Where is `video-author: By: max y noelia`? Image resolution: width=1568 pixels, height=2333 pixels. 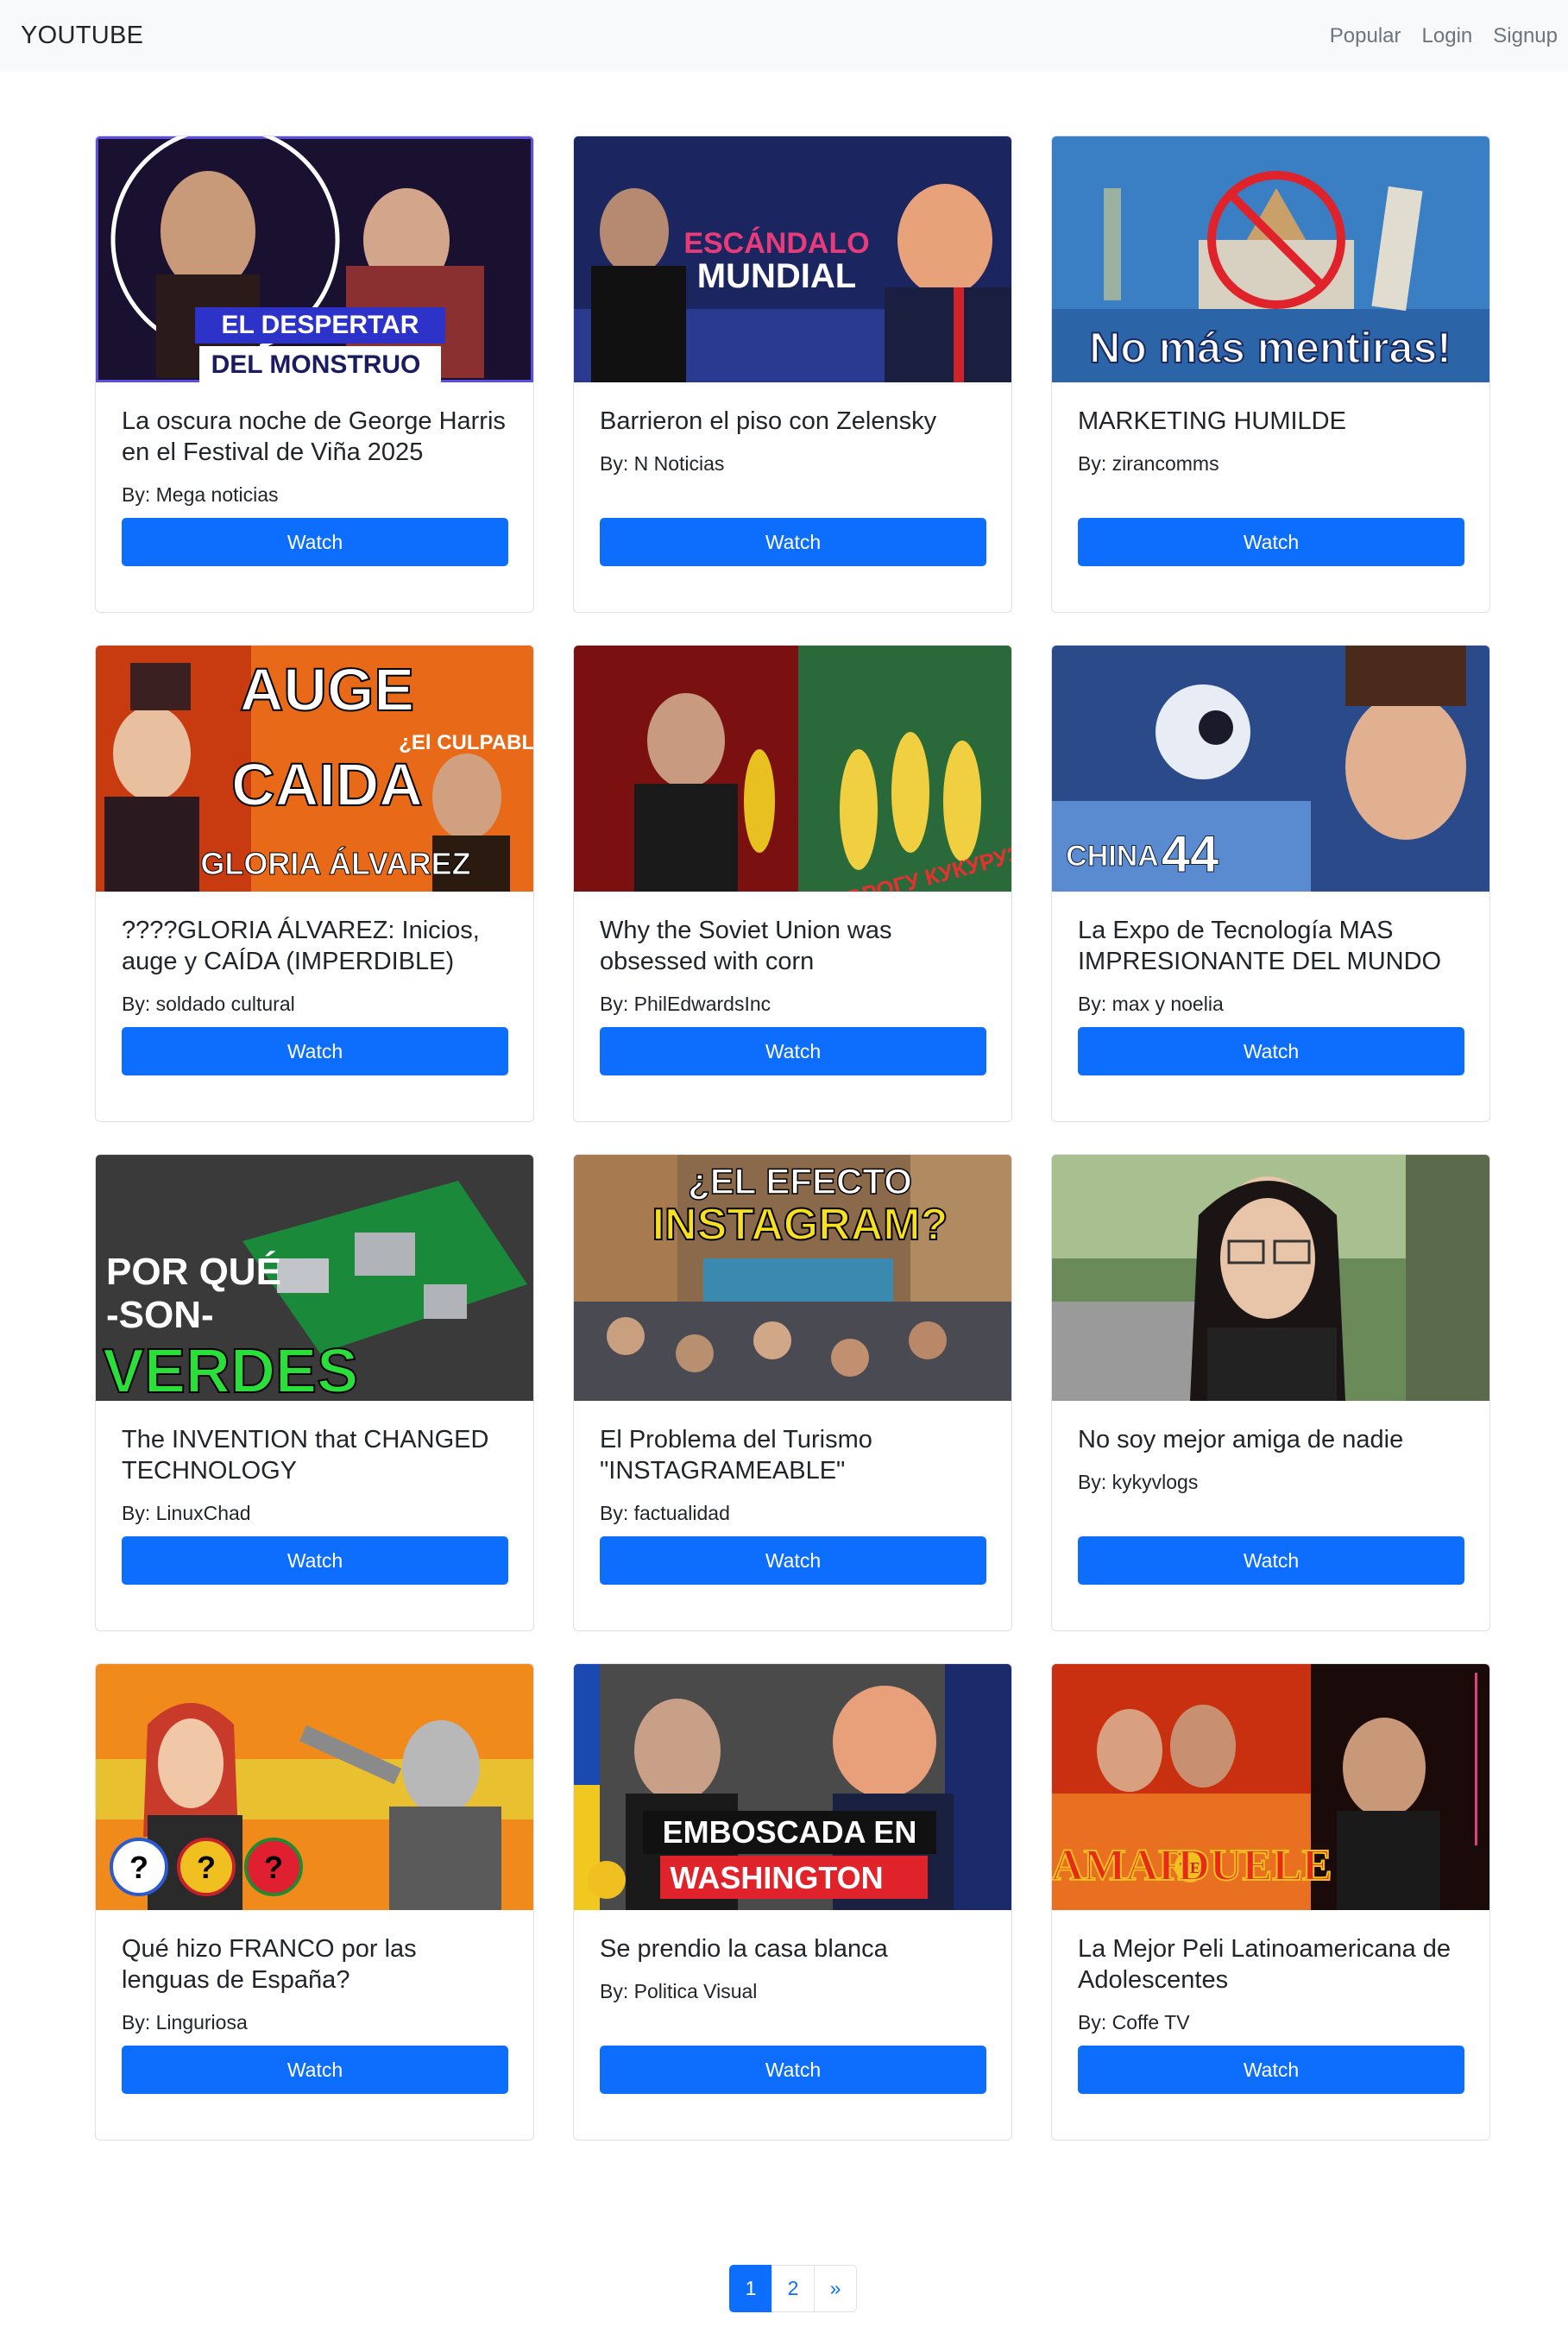 video-author: By: max y noelia is located at coordinates (1151, 1004).